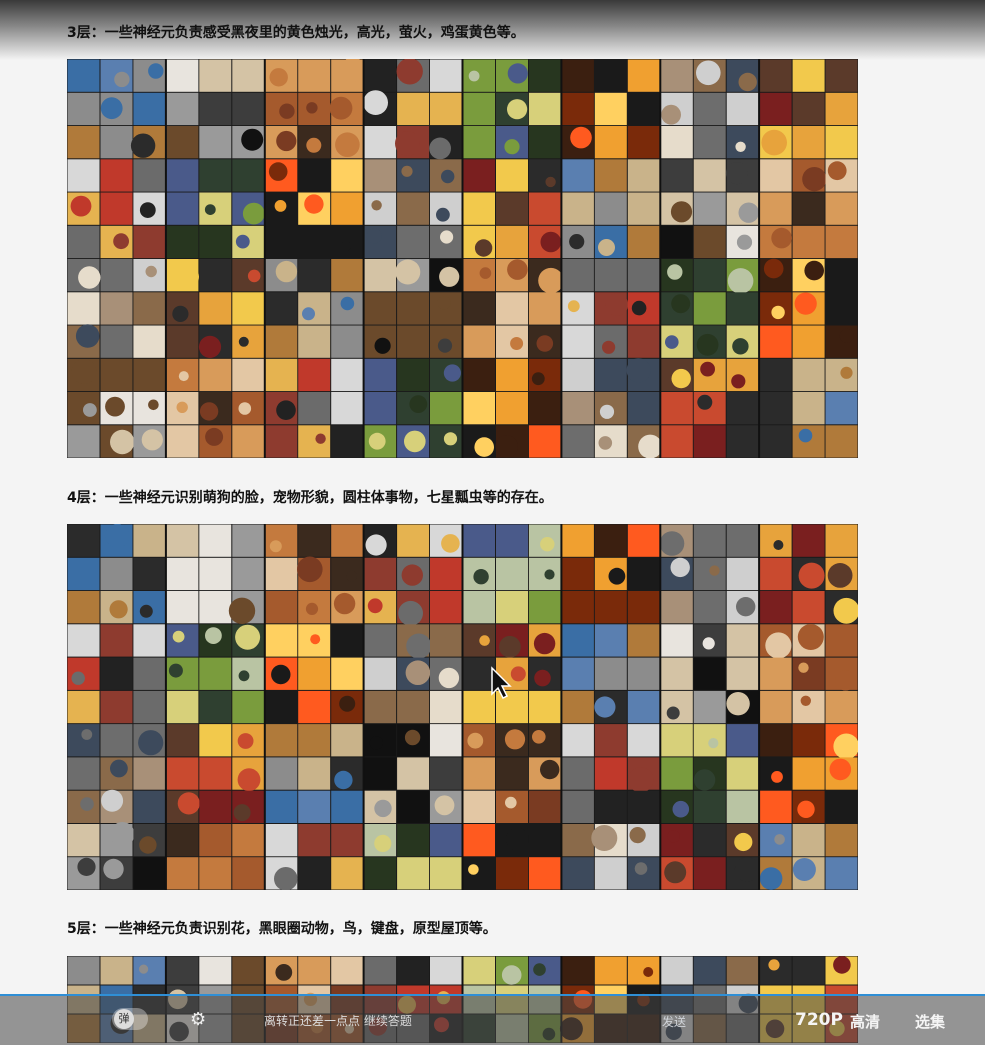 The image size is (985, 1045). What do you see at coordinates (310, 498) in the screenshot?
I see `layer4-caption: 4层：一些神经元识别萌狗的脸，宠物形貌，圆柱体事物，七星瓢虫等的存在。` at bounding box center [310, 498].